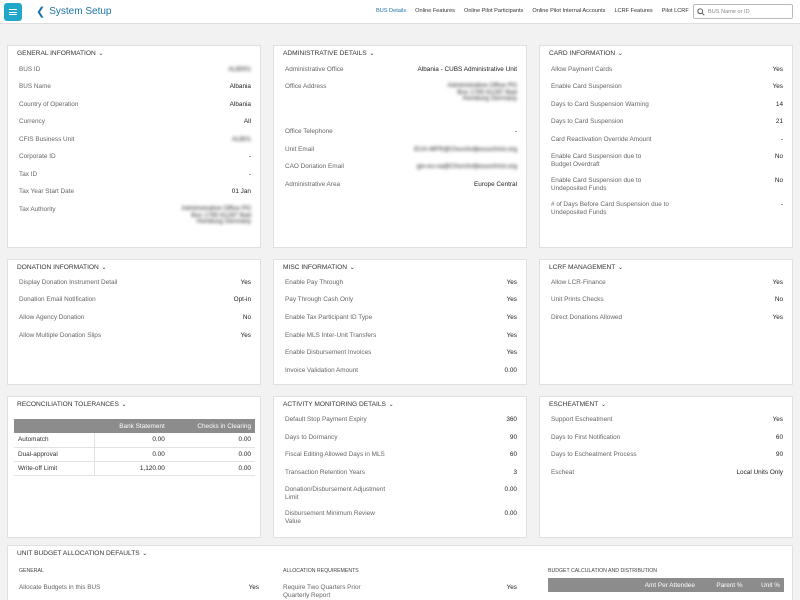 The height and width of the screenshot is (600, 800). What do you see at coordinates (135, 335) in the screenshot?
I see `donation-row-multiple-slips: Allow Multiple Donation Slips Yes` at bounding box center [135, 335].